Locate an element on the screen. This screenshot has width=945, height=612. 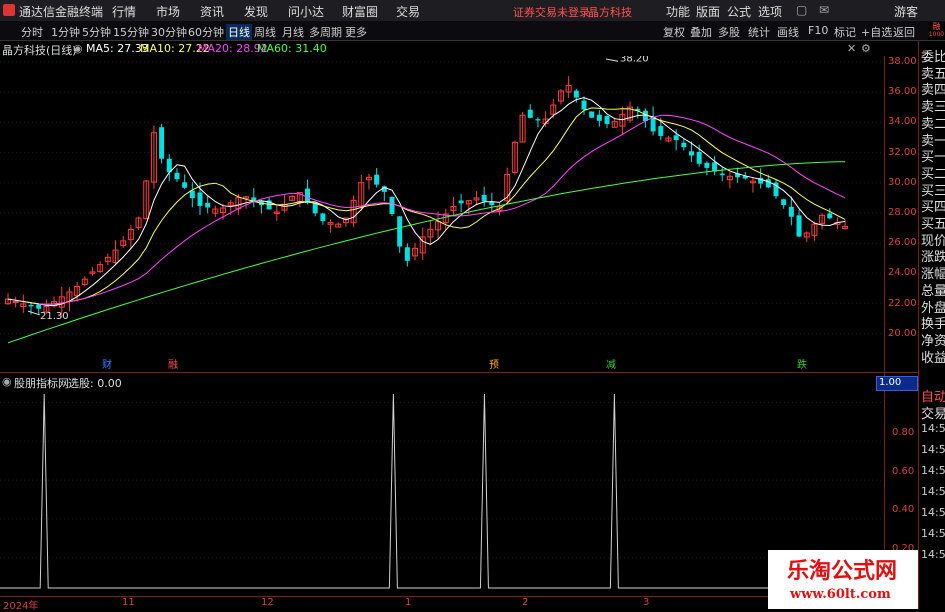
menu-function: 功能 is located at coordinates (678, 11).